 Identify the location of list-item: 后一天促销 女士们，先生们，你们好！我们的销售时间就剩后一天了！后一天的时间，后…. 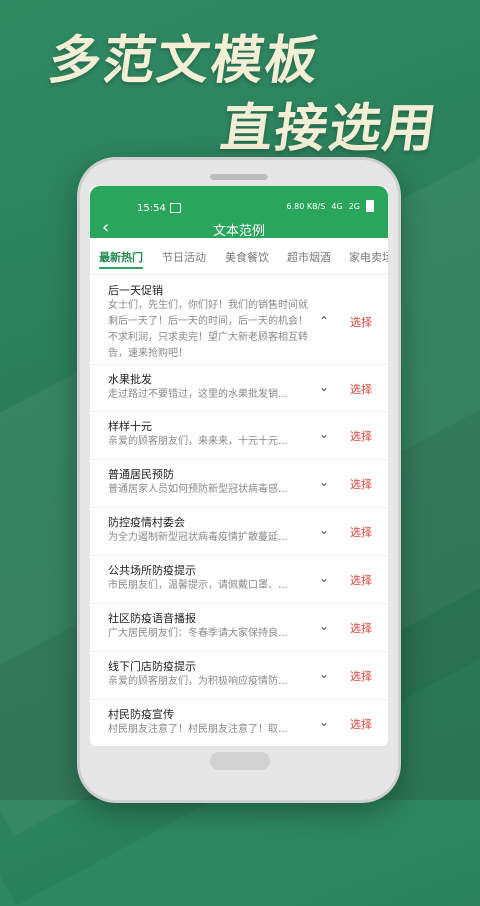
(239, 320).